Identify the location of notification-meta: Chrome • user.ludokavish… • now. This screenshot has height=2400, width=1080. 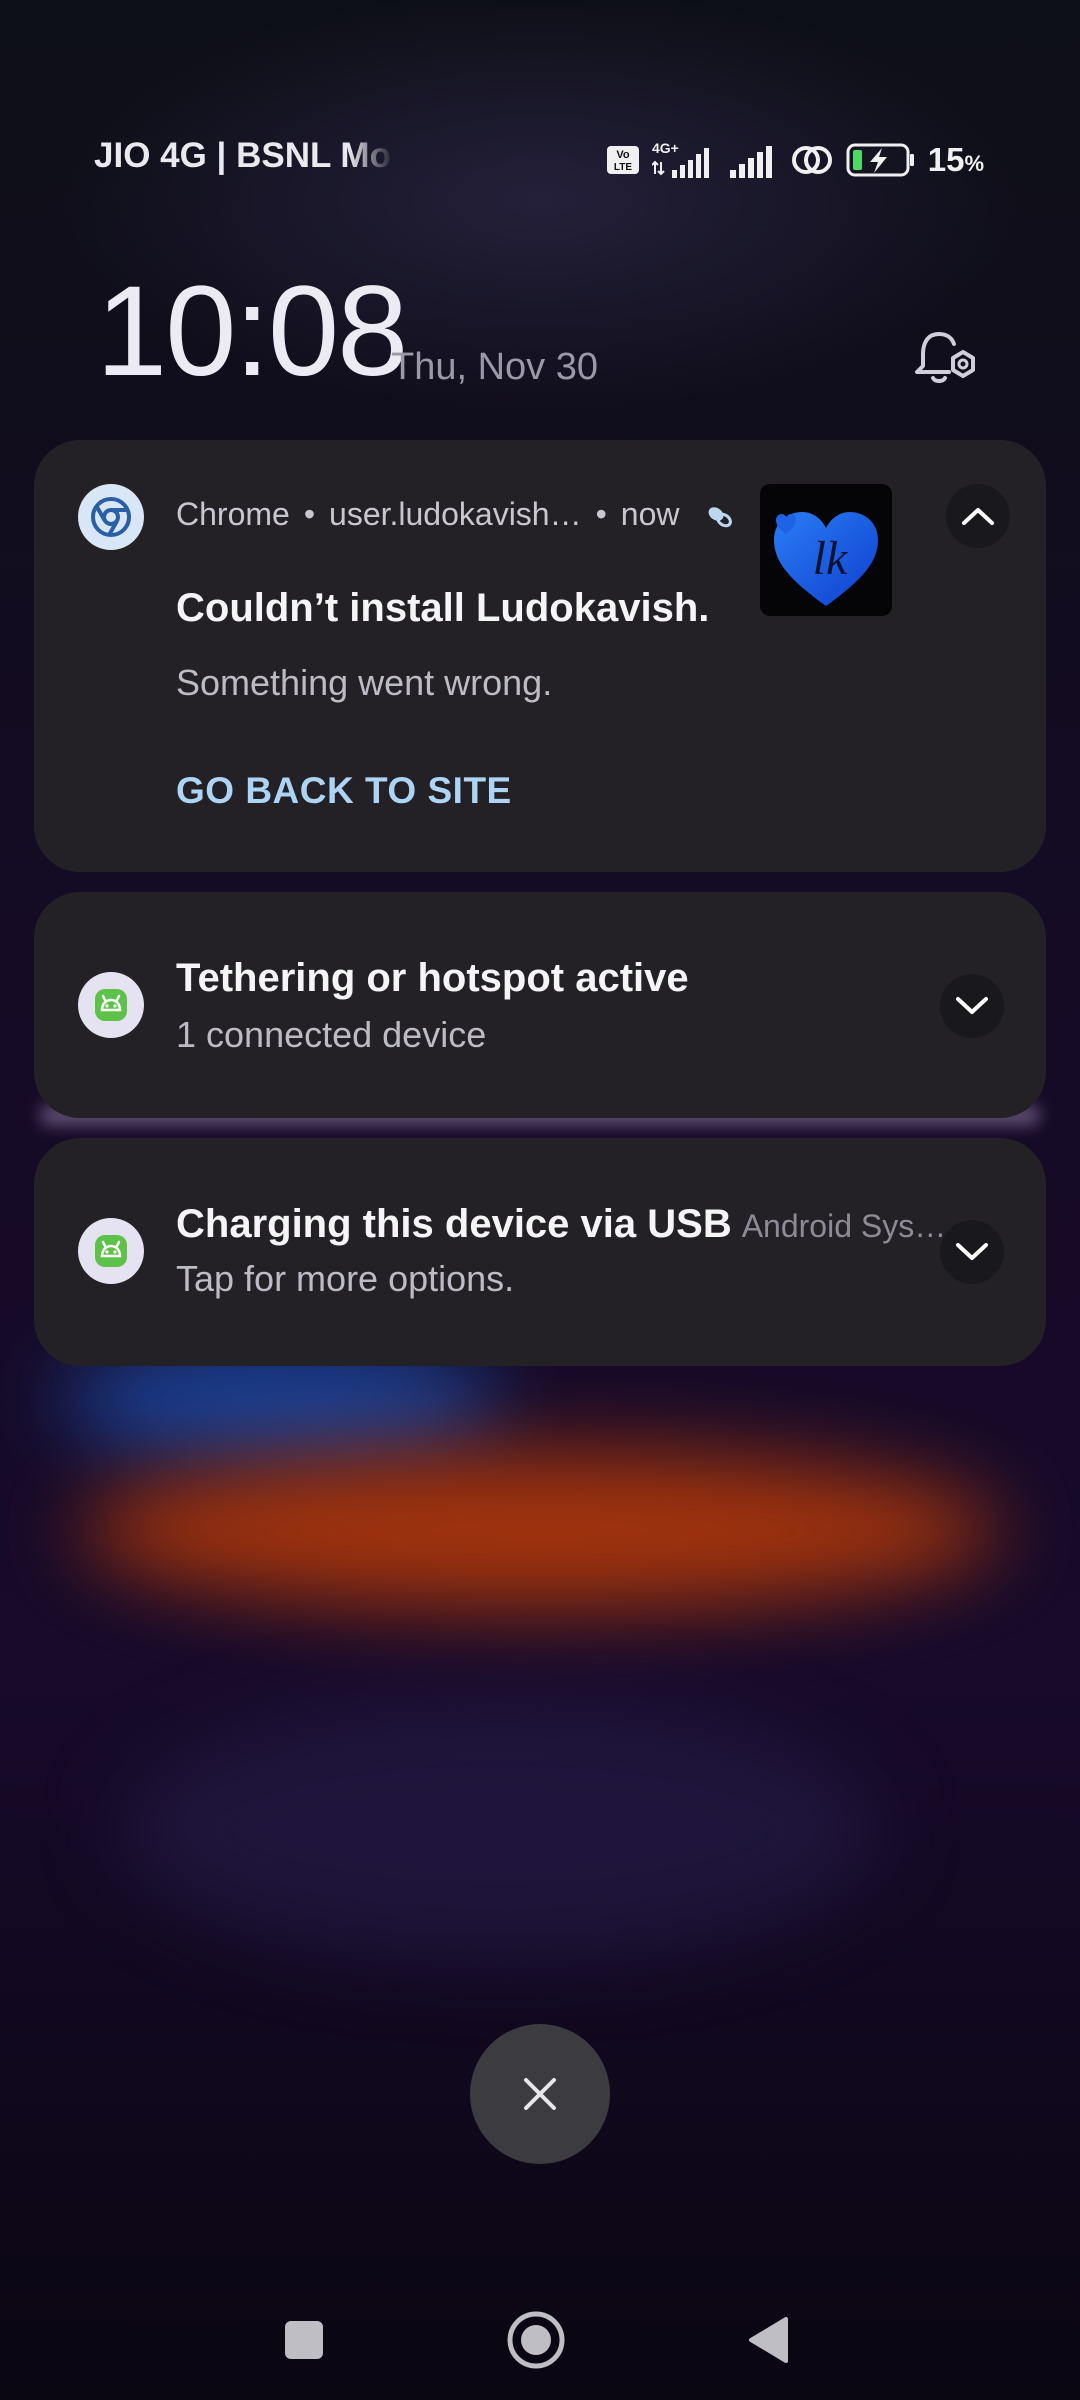
(455, 514).